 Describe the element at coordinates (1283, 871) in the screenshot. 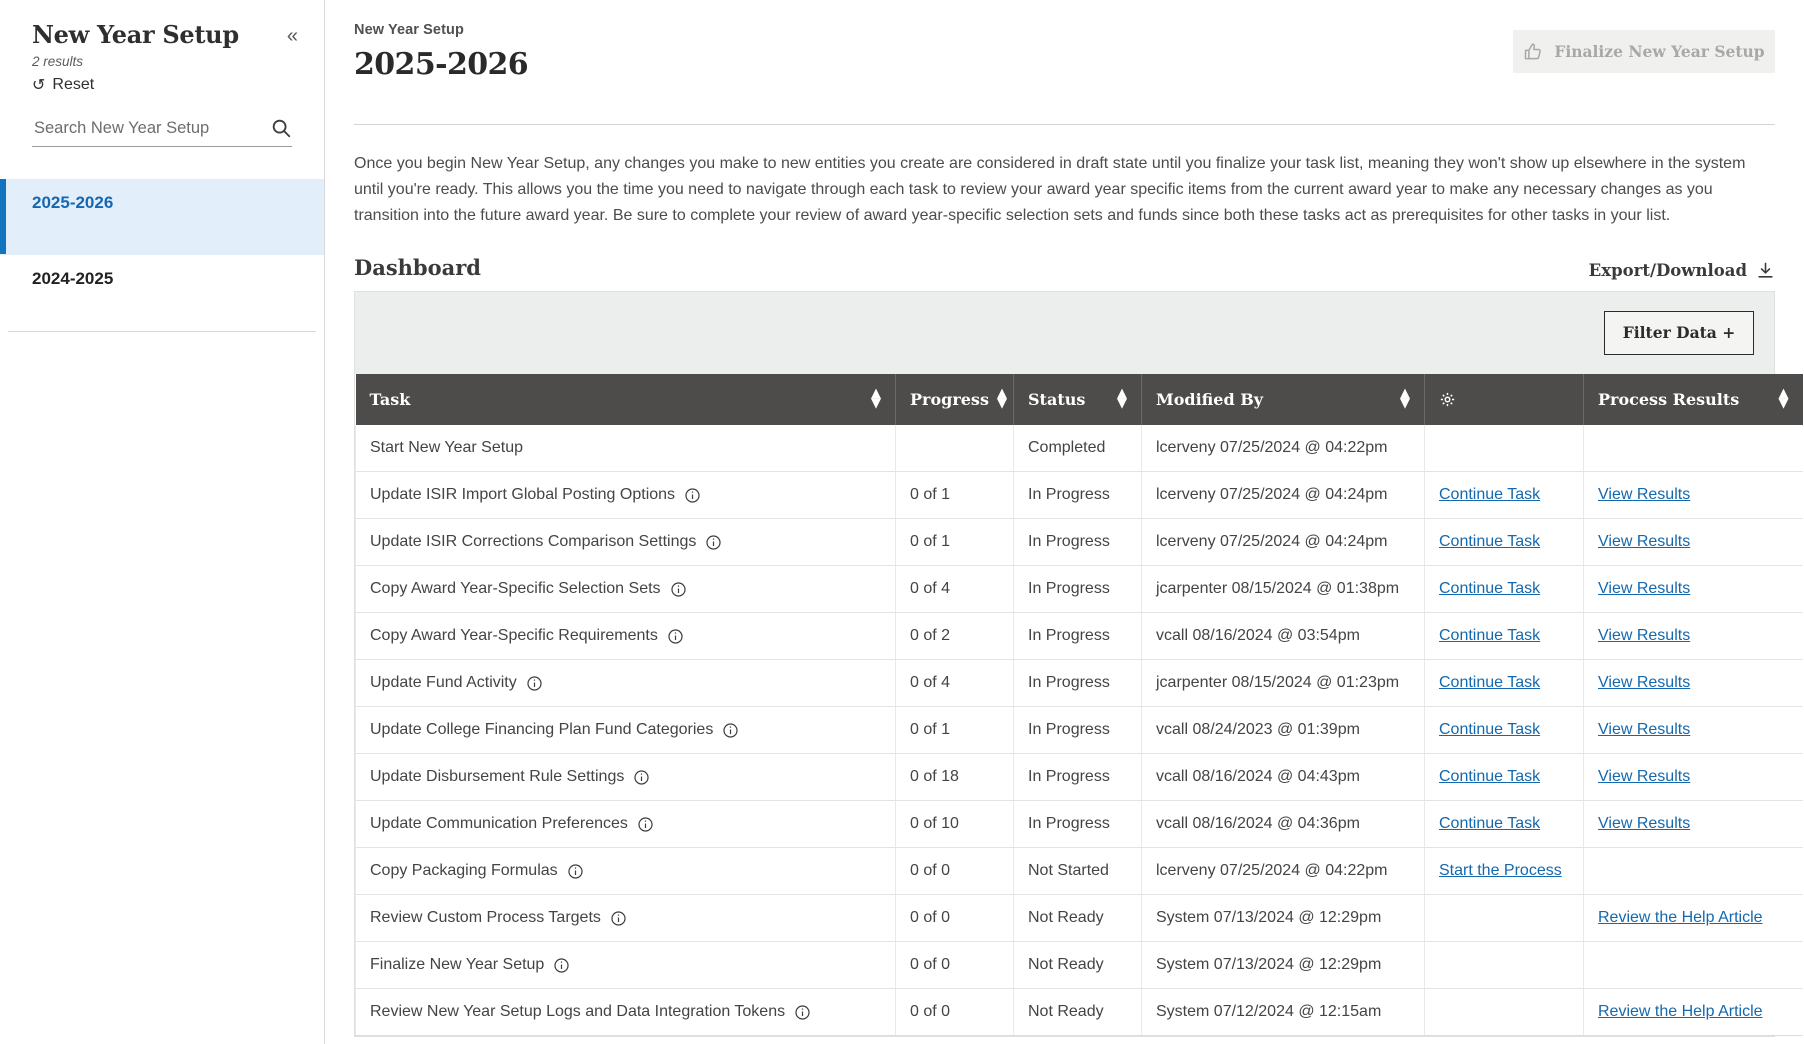

I see `cell-modified-by: lcerveny 07/25/2024 @ 04:22pm` at that location.